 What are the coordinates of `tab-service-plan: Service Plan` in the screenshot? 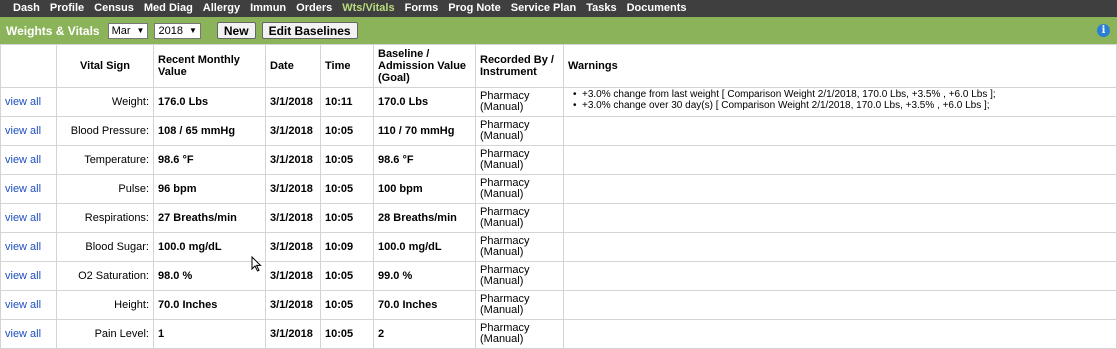 It's located at (543, 8).